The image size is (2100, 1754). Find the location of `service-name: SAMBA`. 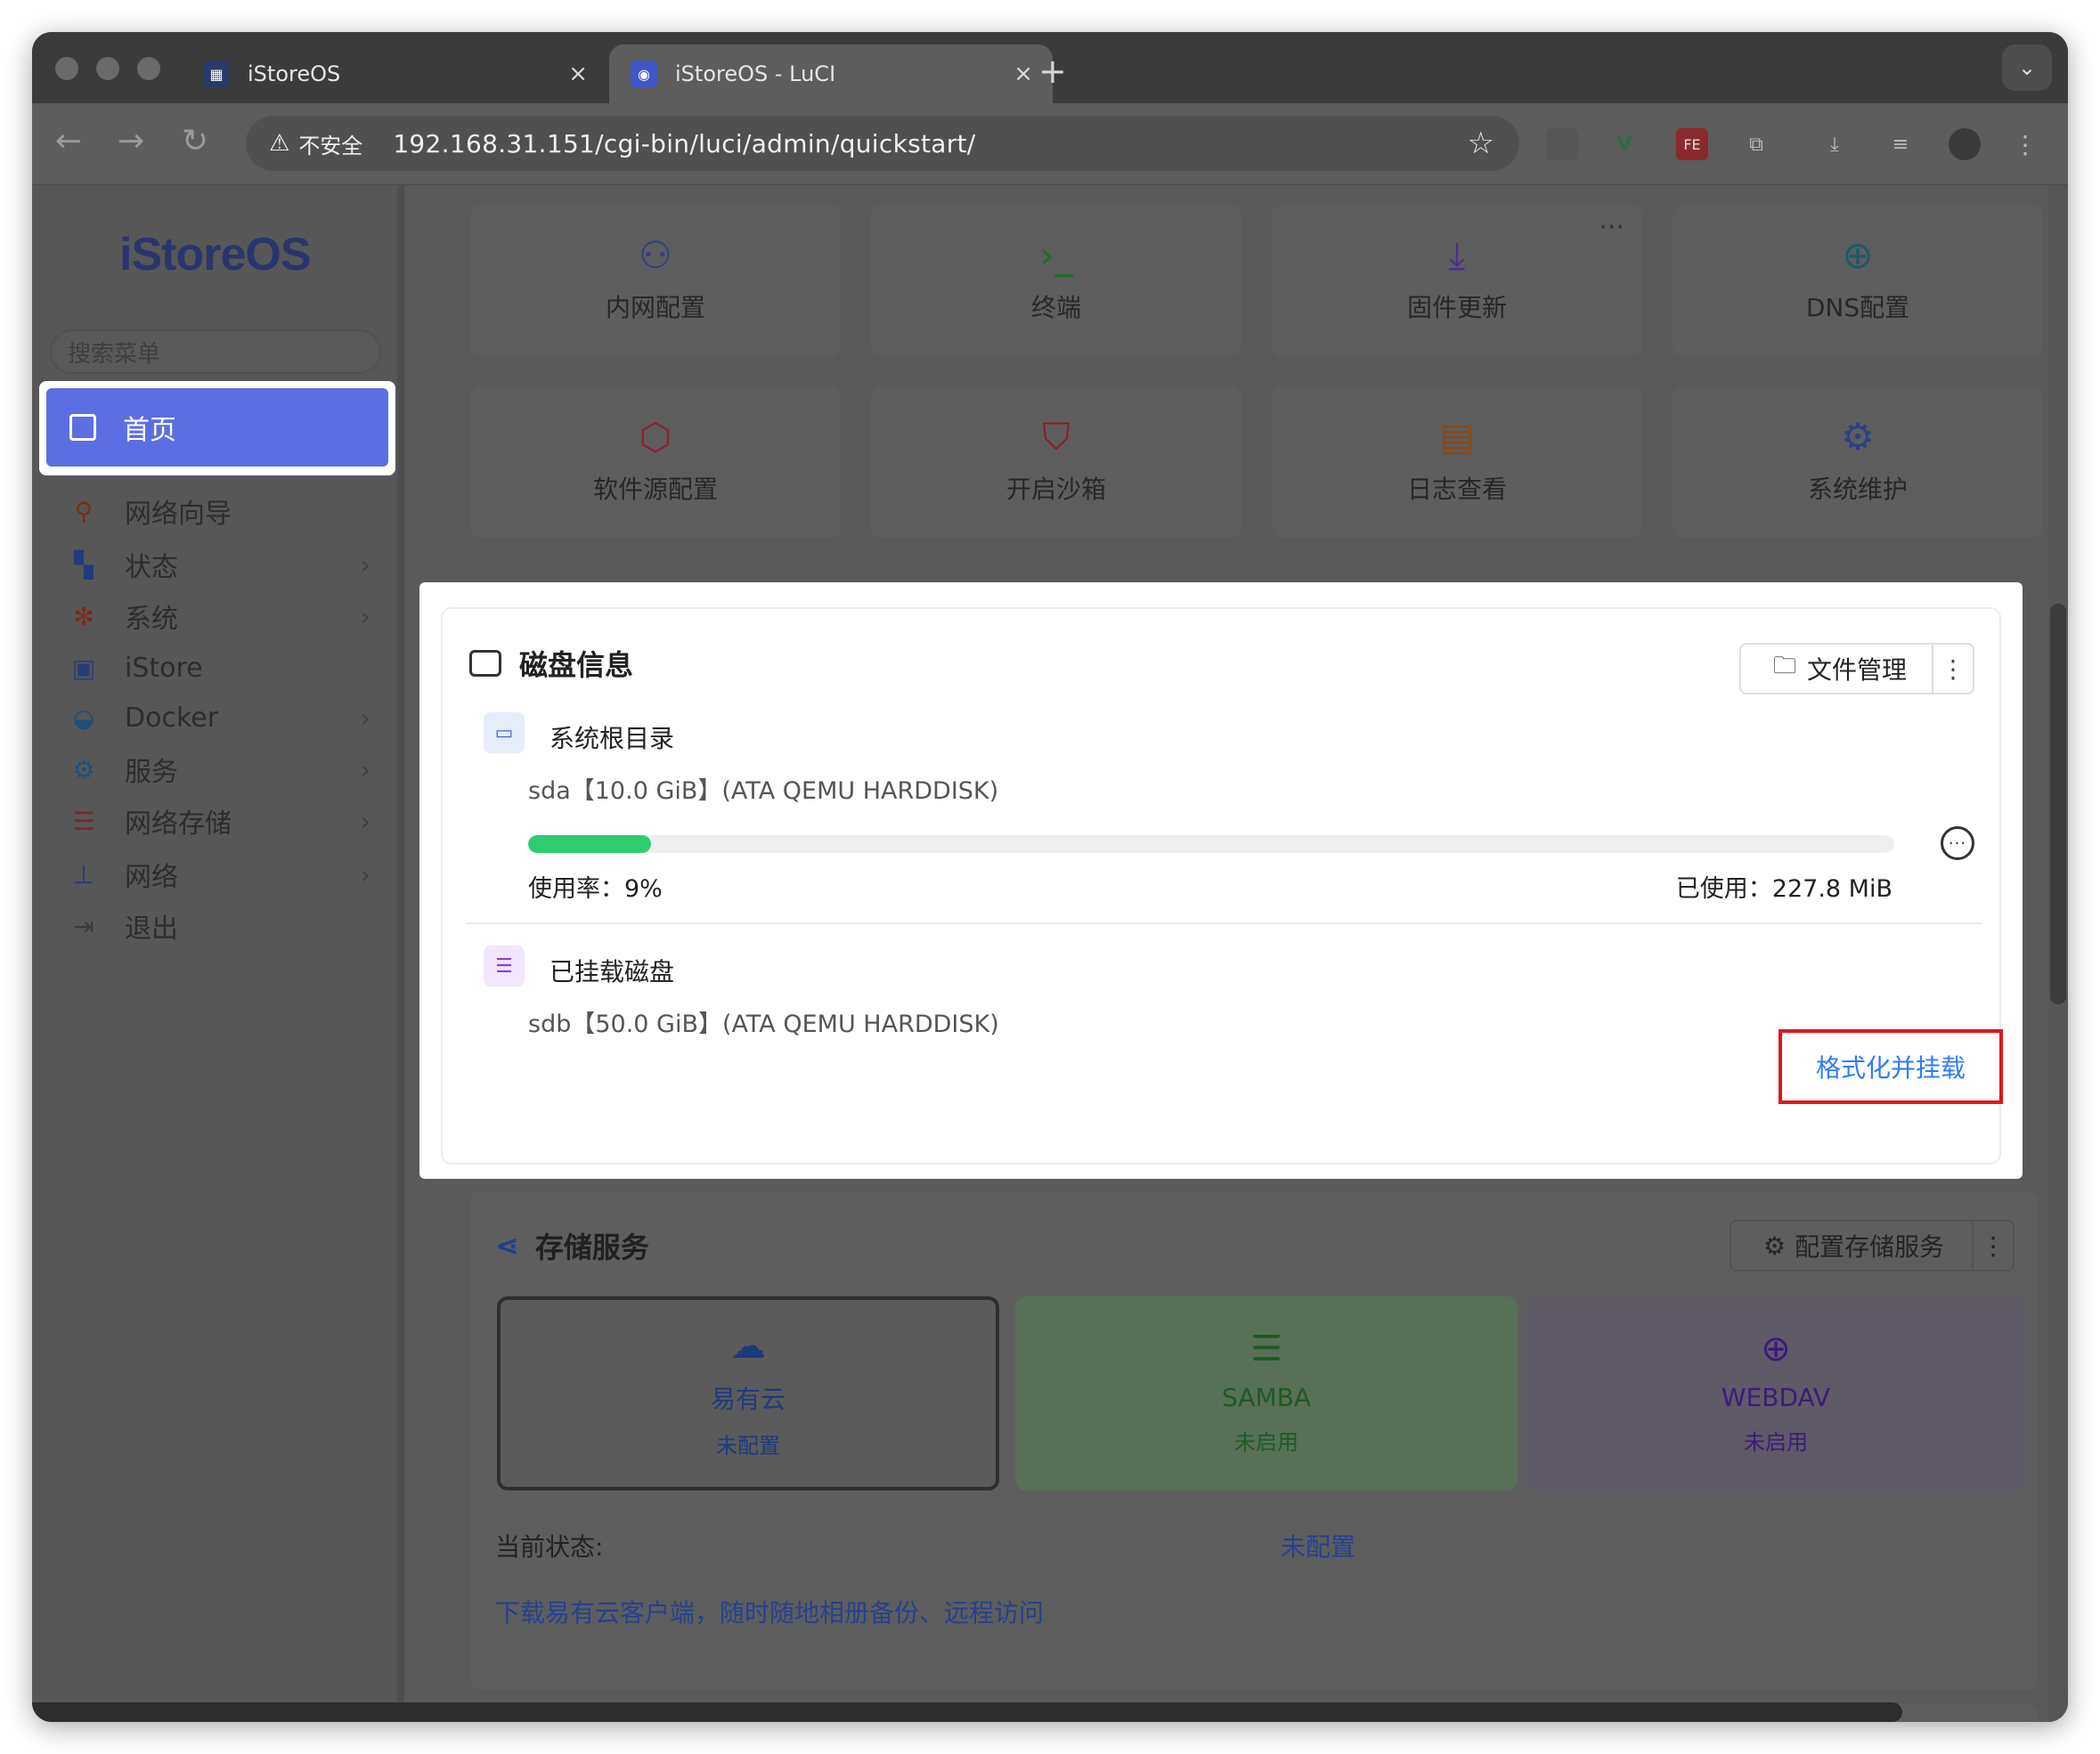

service-name: SAMBA is located at coordinates (1266, 1397).